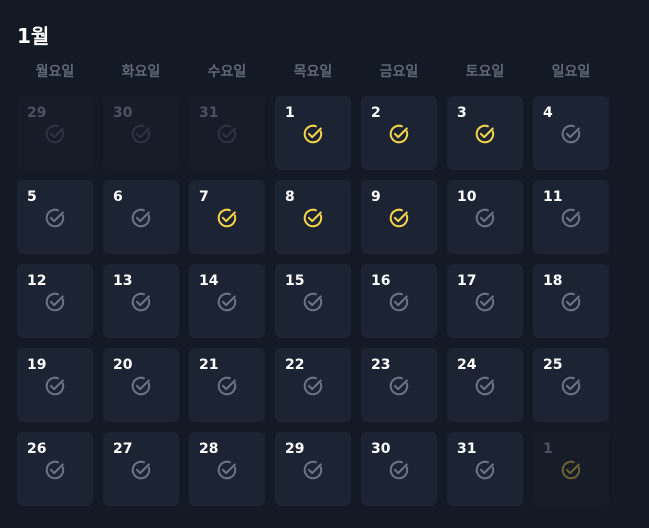 Image resolution: width=649 pixels, height=528 pixels. I want to click on day-cell: 11, so click(571, 217).